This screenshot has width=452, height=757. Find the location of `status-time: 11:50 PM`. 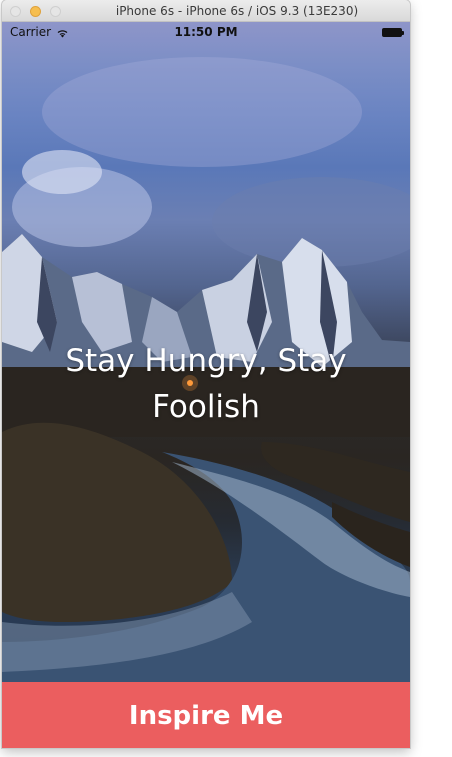

status-time: 11:50 PM is located at coordinates (206, 32).